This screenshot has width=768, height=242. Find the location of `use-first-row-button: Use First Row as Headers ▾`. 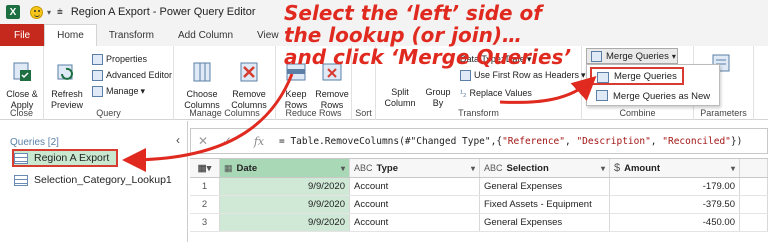

use-first-row-button: Use First Row as Headers ▾ is located at coordinates (523, 75).